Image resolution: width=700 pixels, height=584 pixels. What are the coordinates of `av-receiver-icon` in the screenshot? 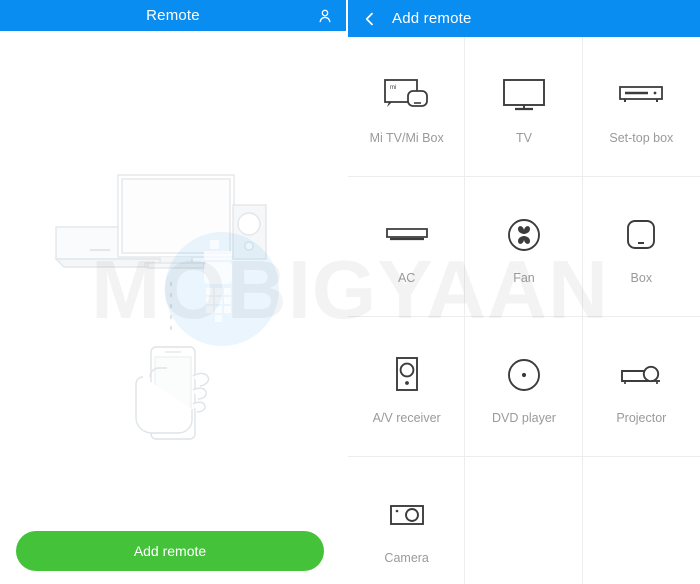 It's located at (407, 375).